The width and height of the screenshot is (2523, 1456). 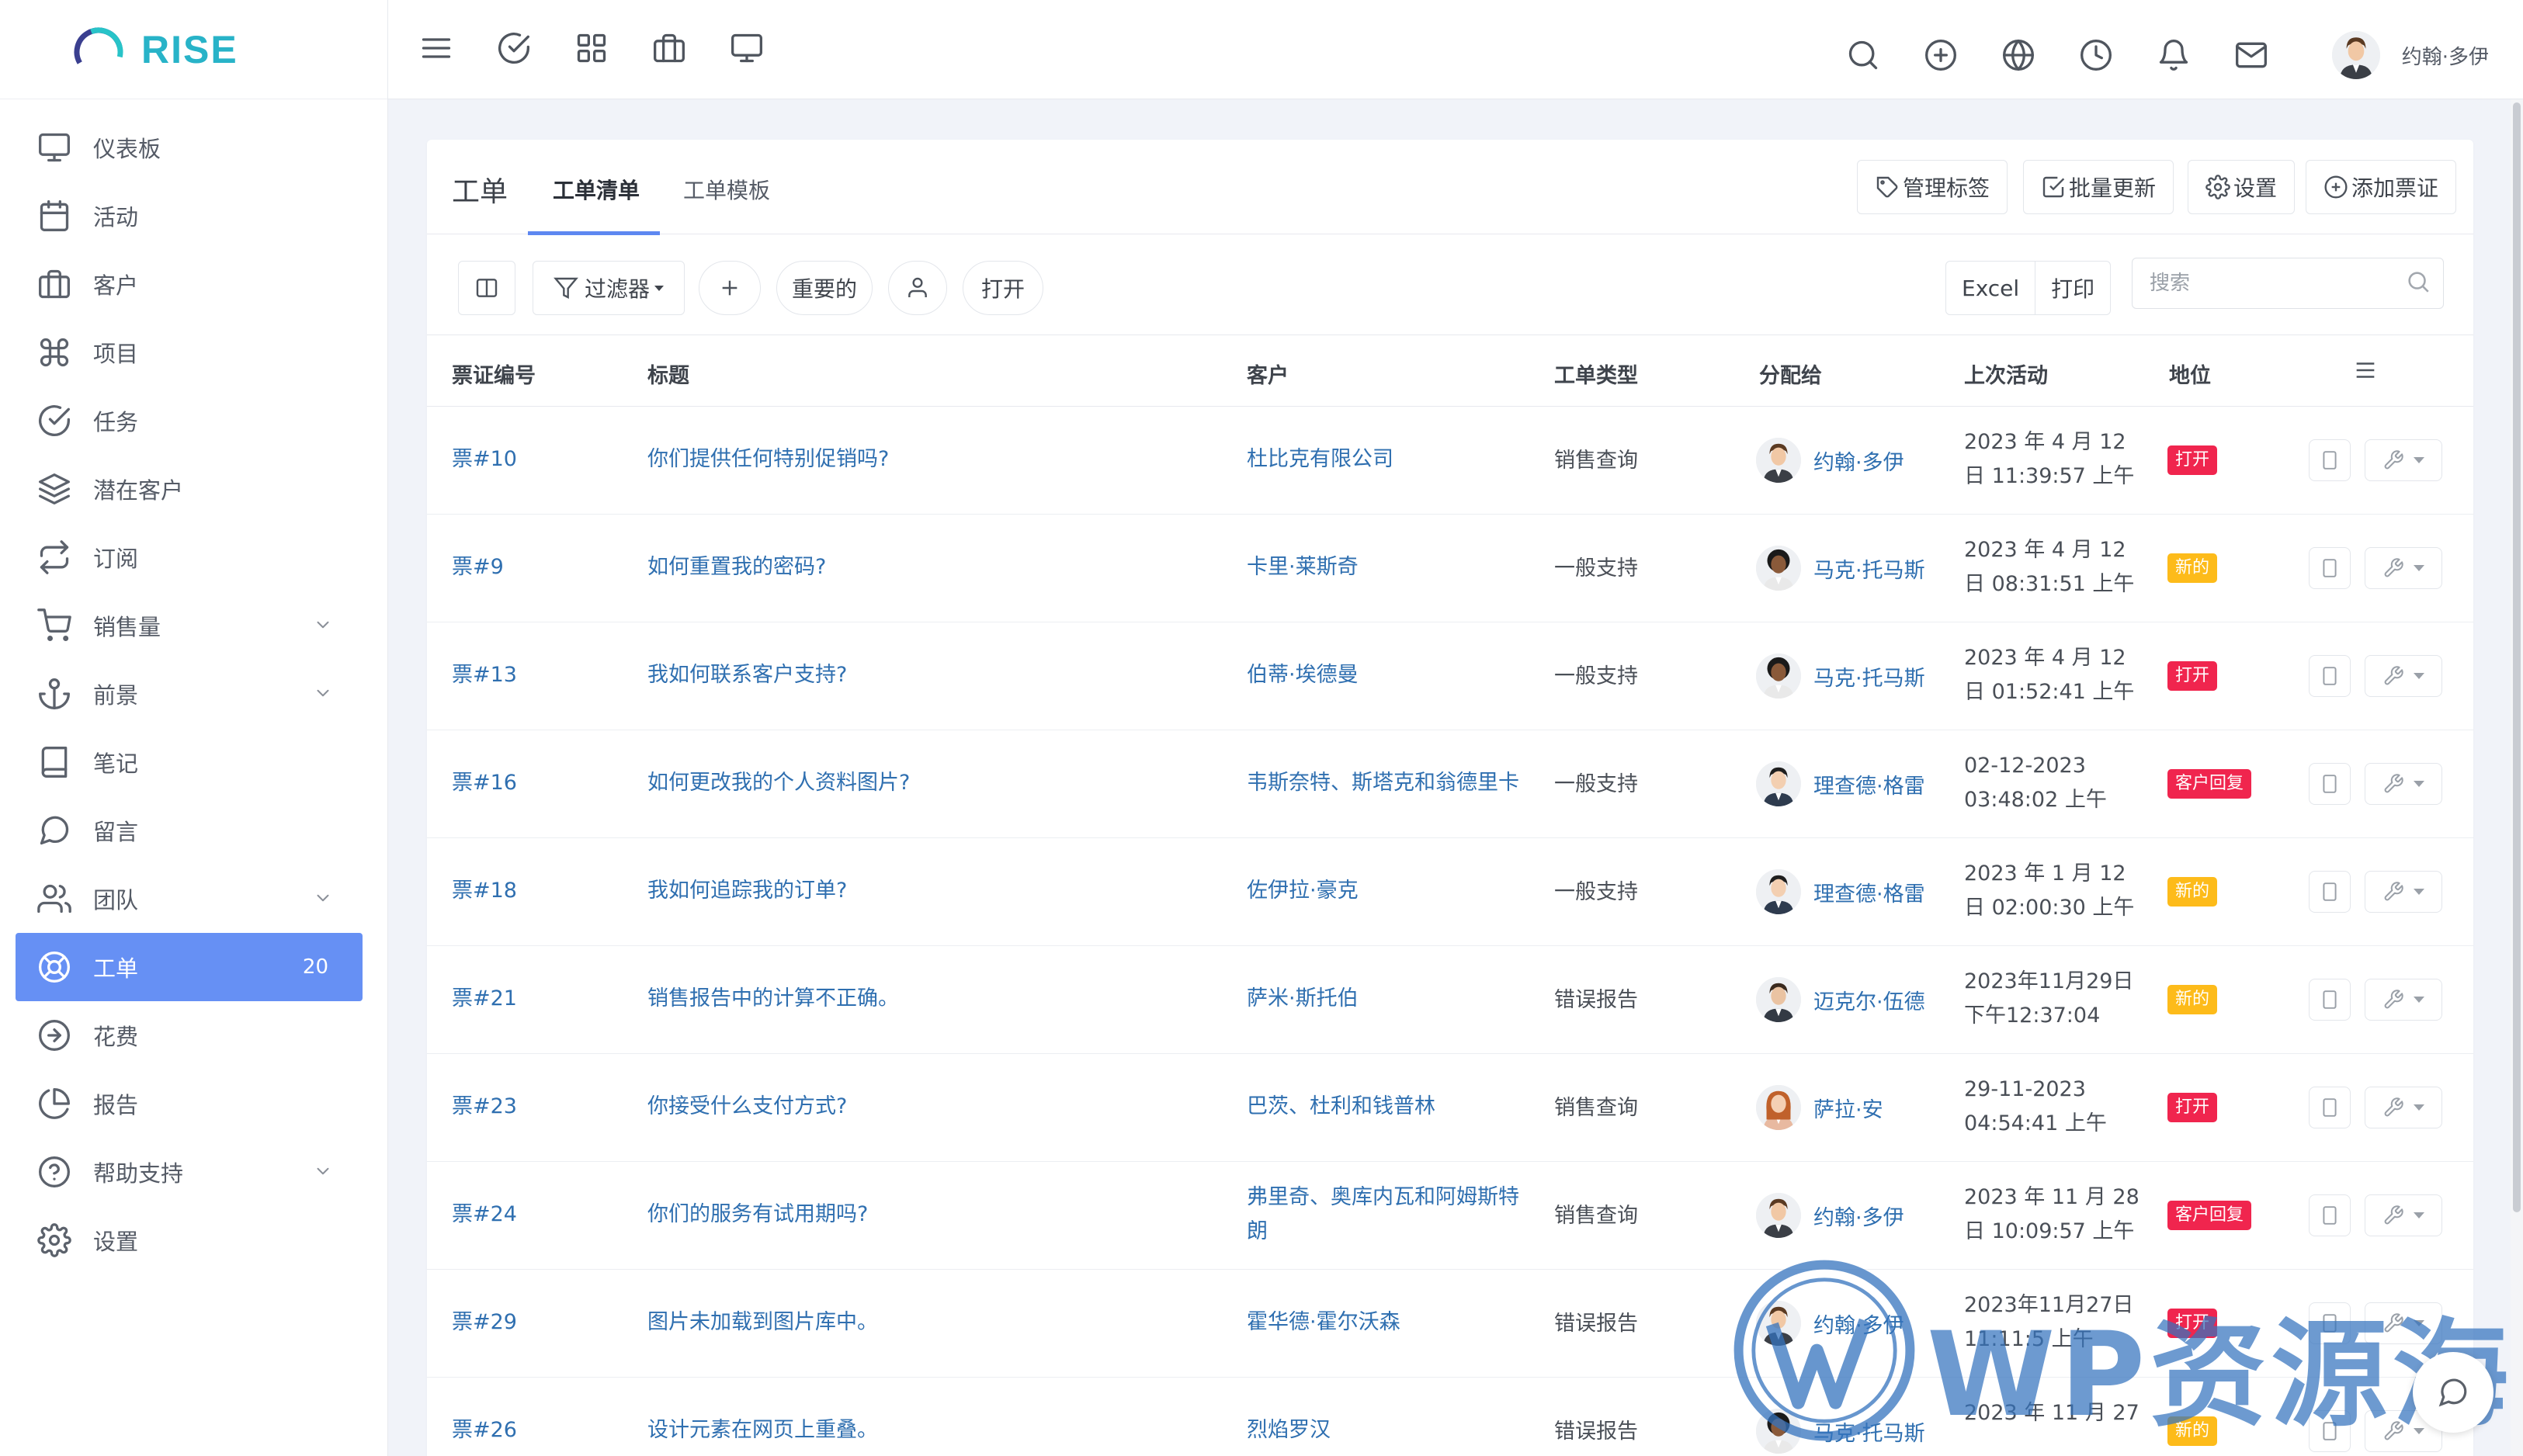 I want to click on sidebar-item-1: 活动, so click(x=193, y=216).